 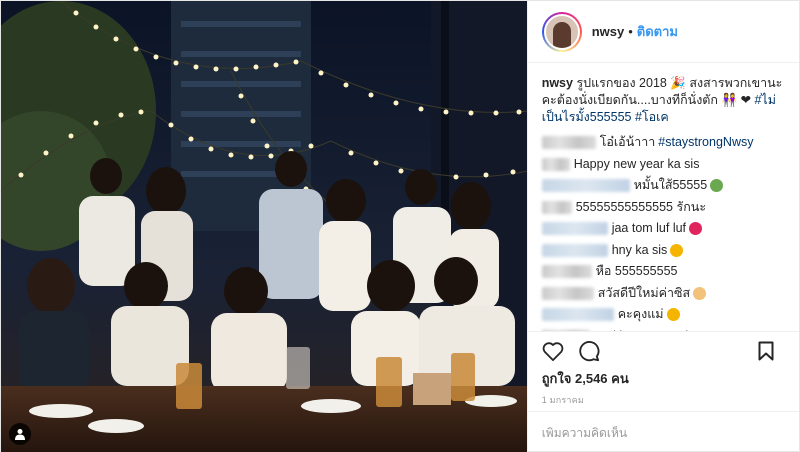 I want to click on caption-username: nwsy, so click(x=557, y=83).